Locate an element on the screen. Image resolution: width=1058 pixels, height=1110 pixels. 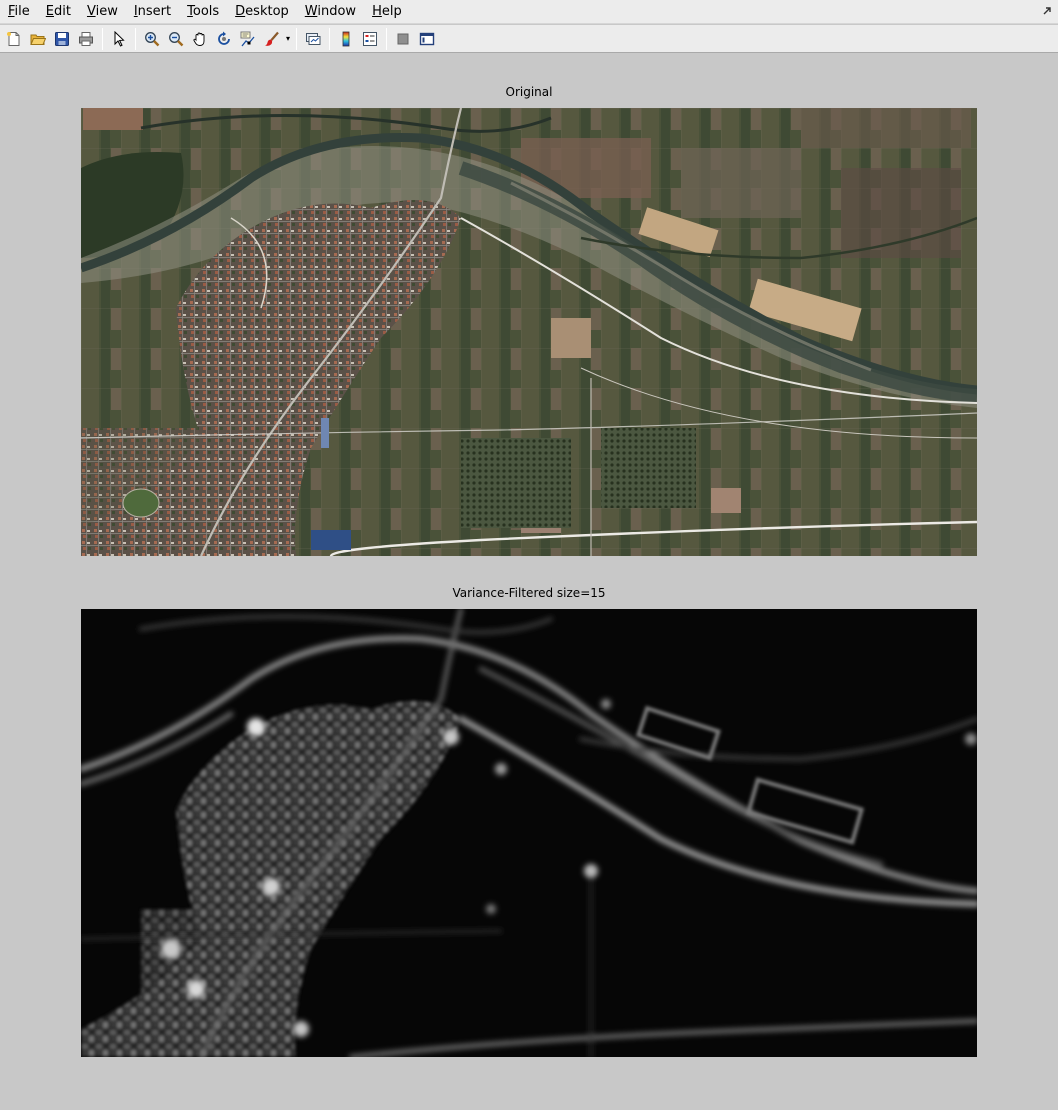
figure-toolbar: ▾ is located at coordinates (529, 39).